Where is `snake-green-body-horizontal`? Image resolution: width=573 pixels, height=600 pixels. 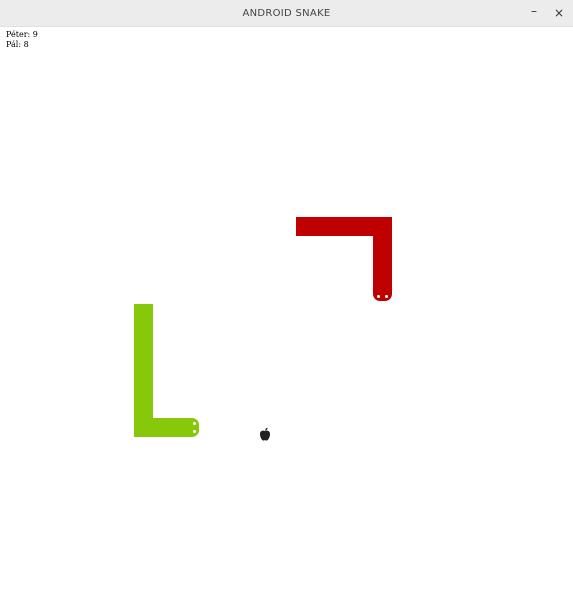
snake-green-body-horizontal is located at coordinates (163, 427).